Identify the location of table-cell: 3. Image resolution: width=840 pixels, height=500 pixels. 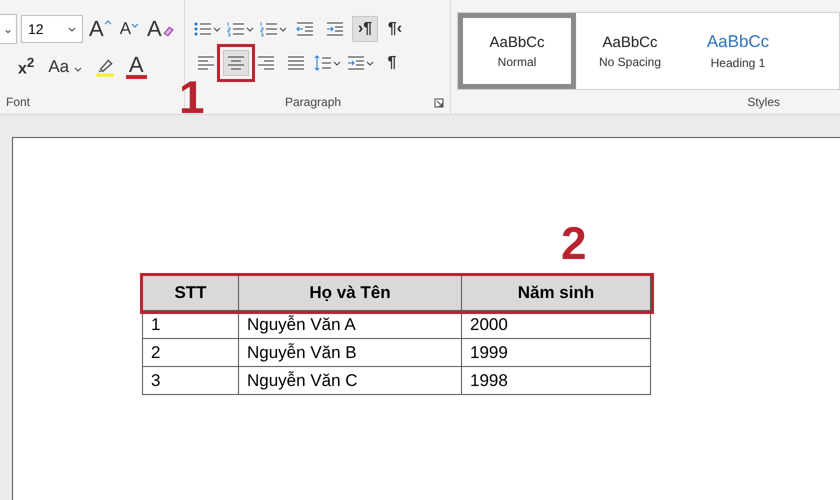
(190, 380).